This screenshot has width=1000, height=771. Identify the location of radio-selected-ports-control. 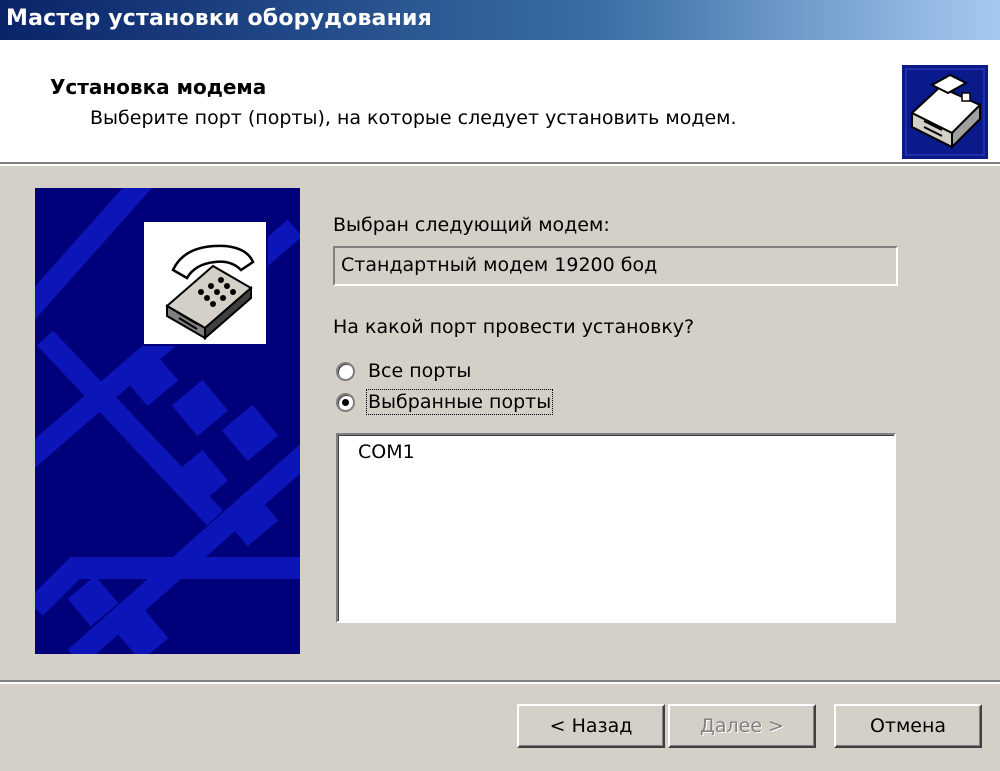
(345, 402).